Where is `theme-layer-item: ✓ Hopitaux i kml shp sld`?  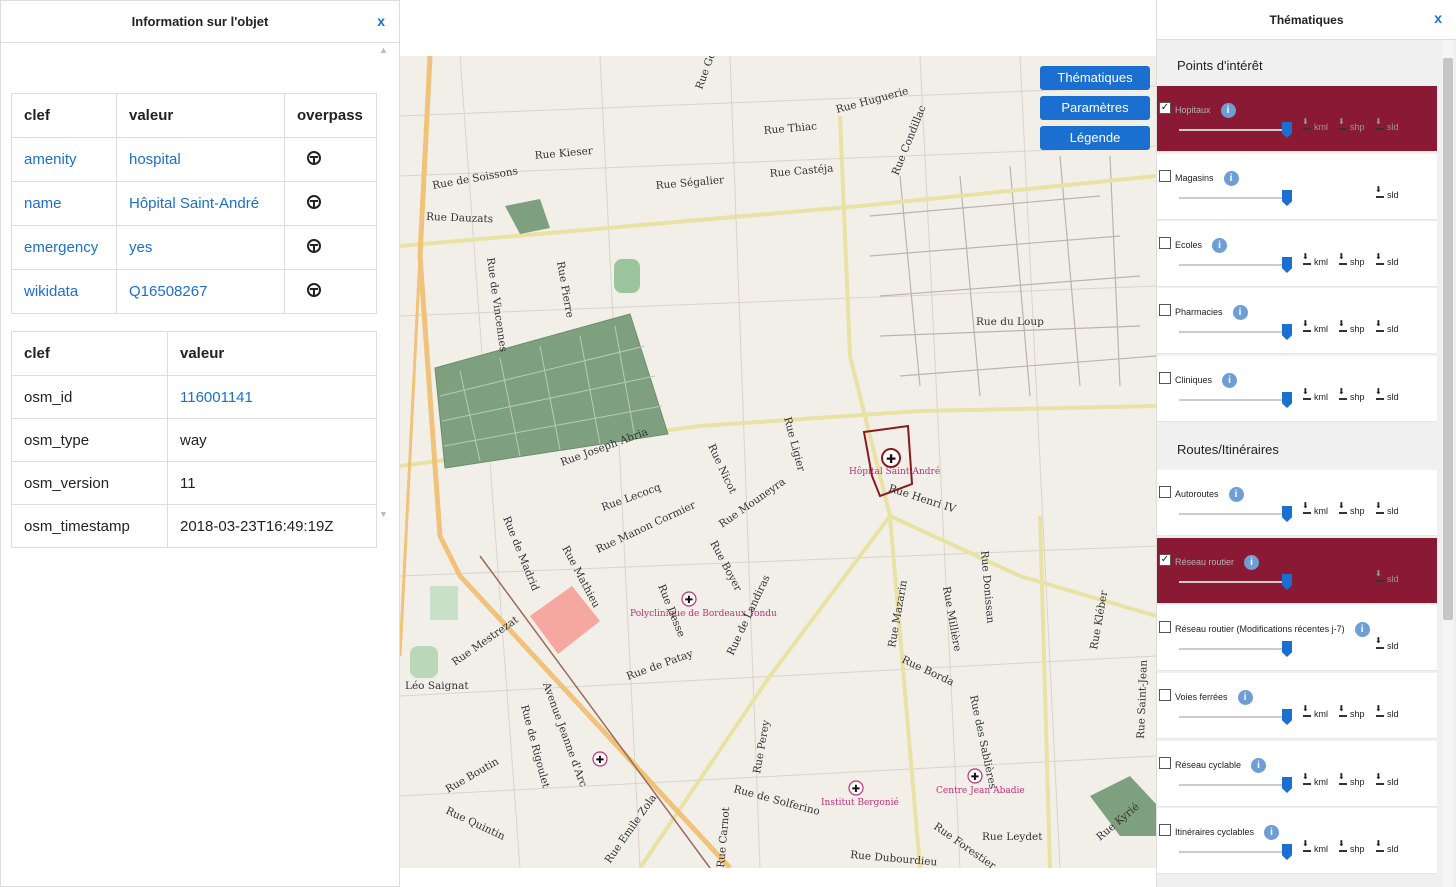
theme-layer-item: ✓ Hopitaux i kml shp sld is located at coordinates (1297, 119).